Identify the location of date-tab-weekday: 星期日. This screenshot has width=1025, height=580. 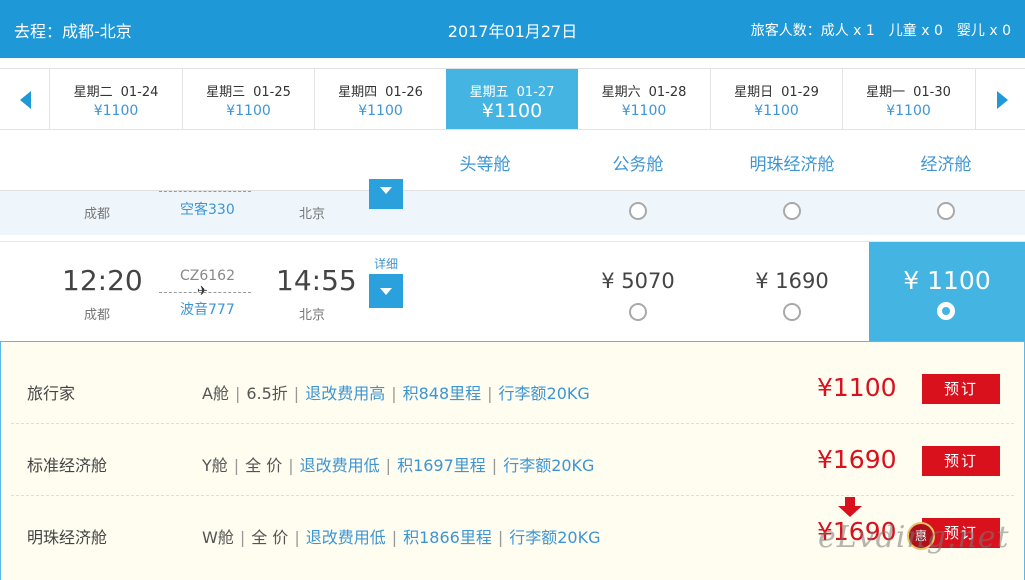
(754, 92).